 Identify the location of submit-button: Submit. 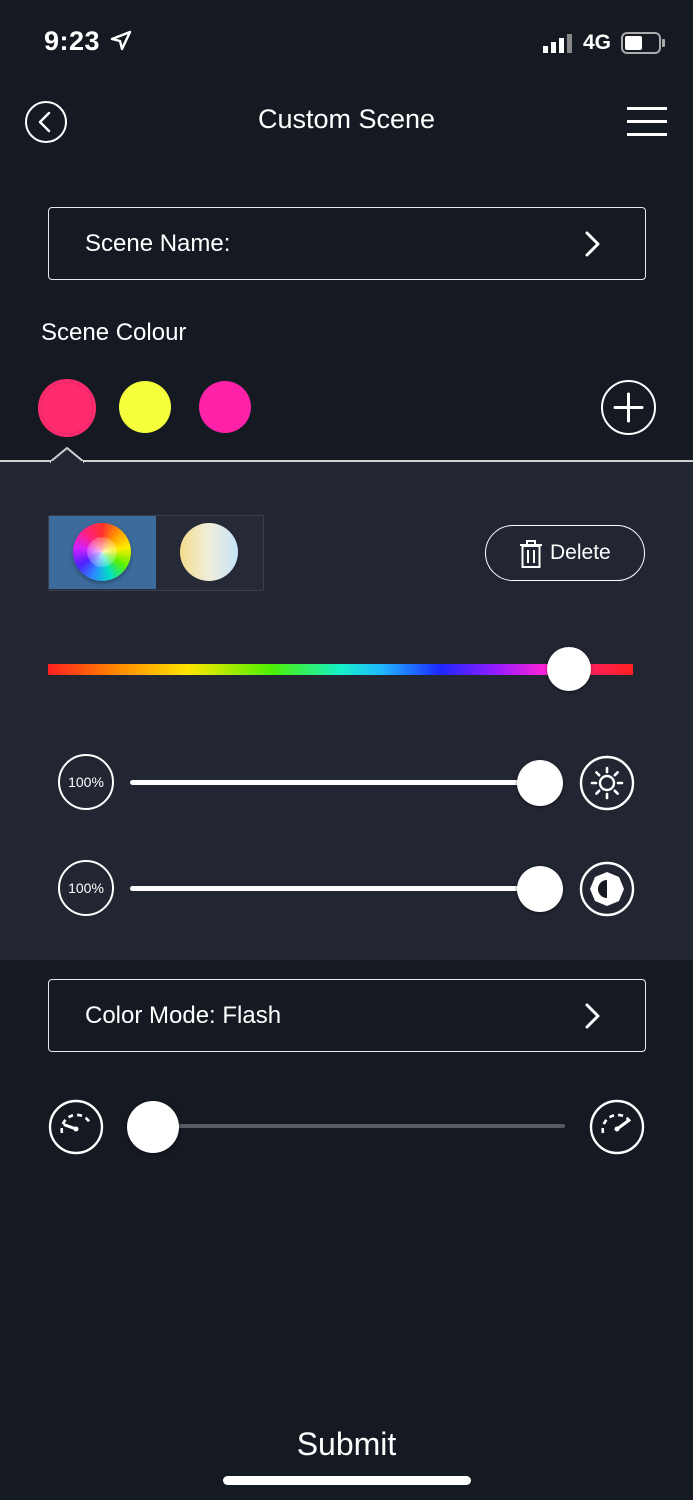
(346, 1444).